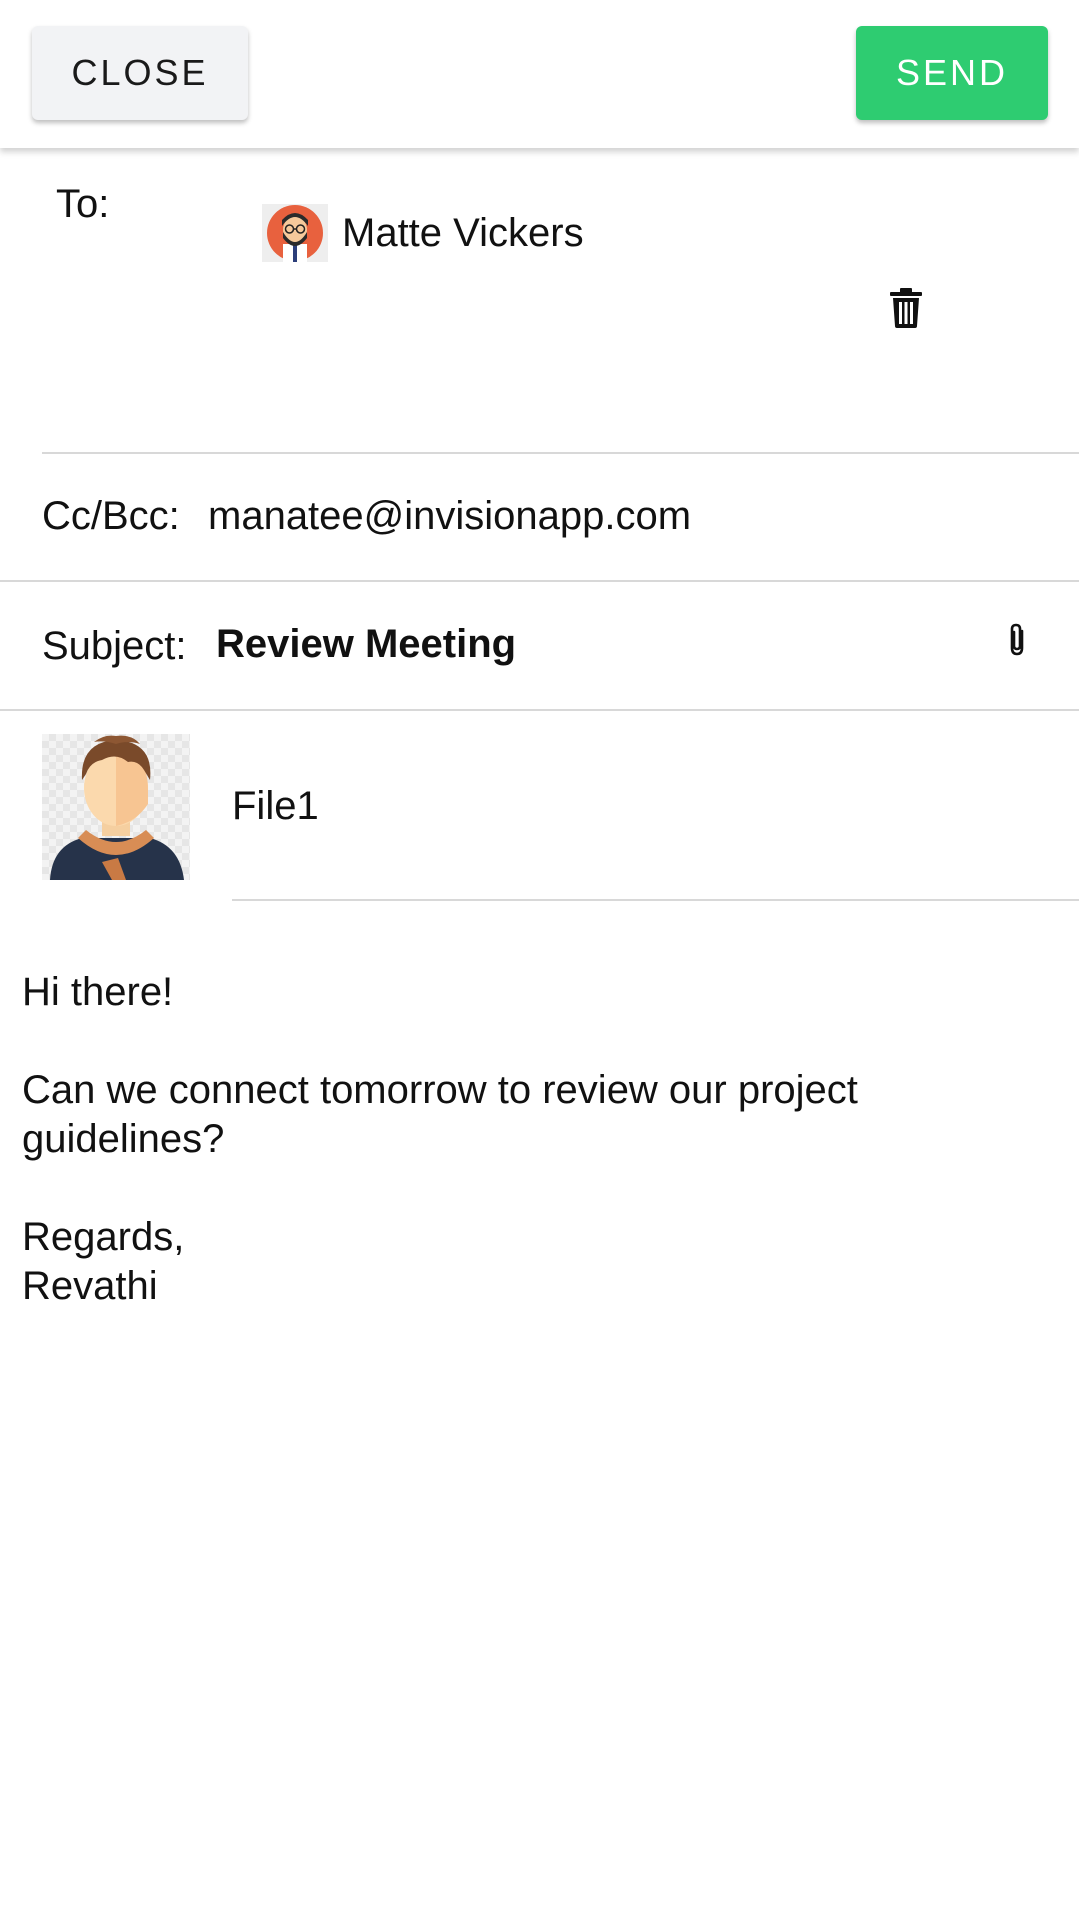  Describe the element at coordinates (116, 807) in the screenshot. I see `man-with-scarf-avatar-icon` at that location.